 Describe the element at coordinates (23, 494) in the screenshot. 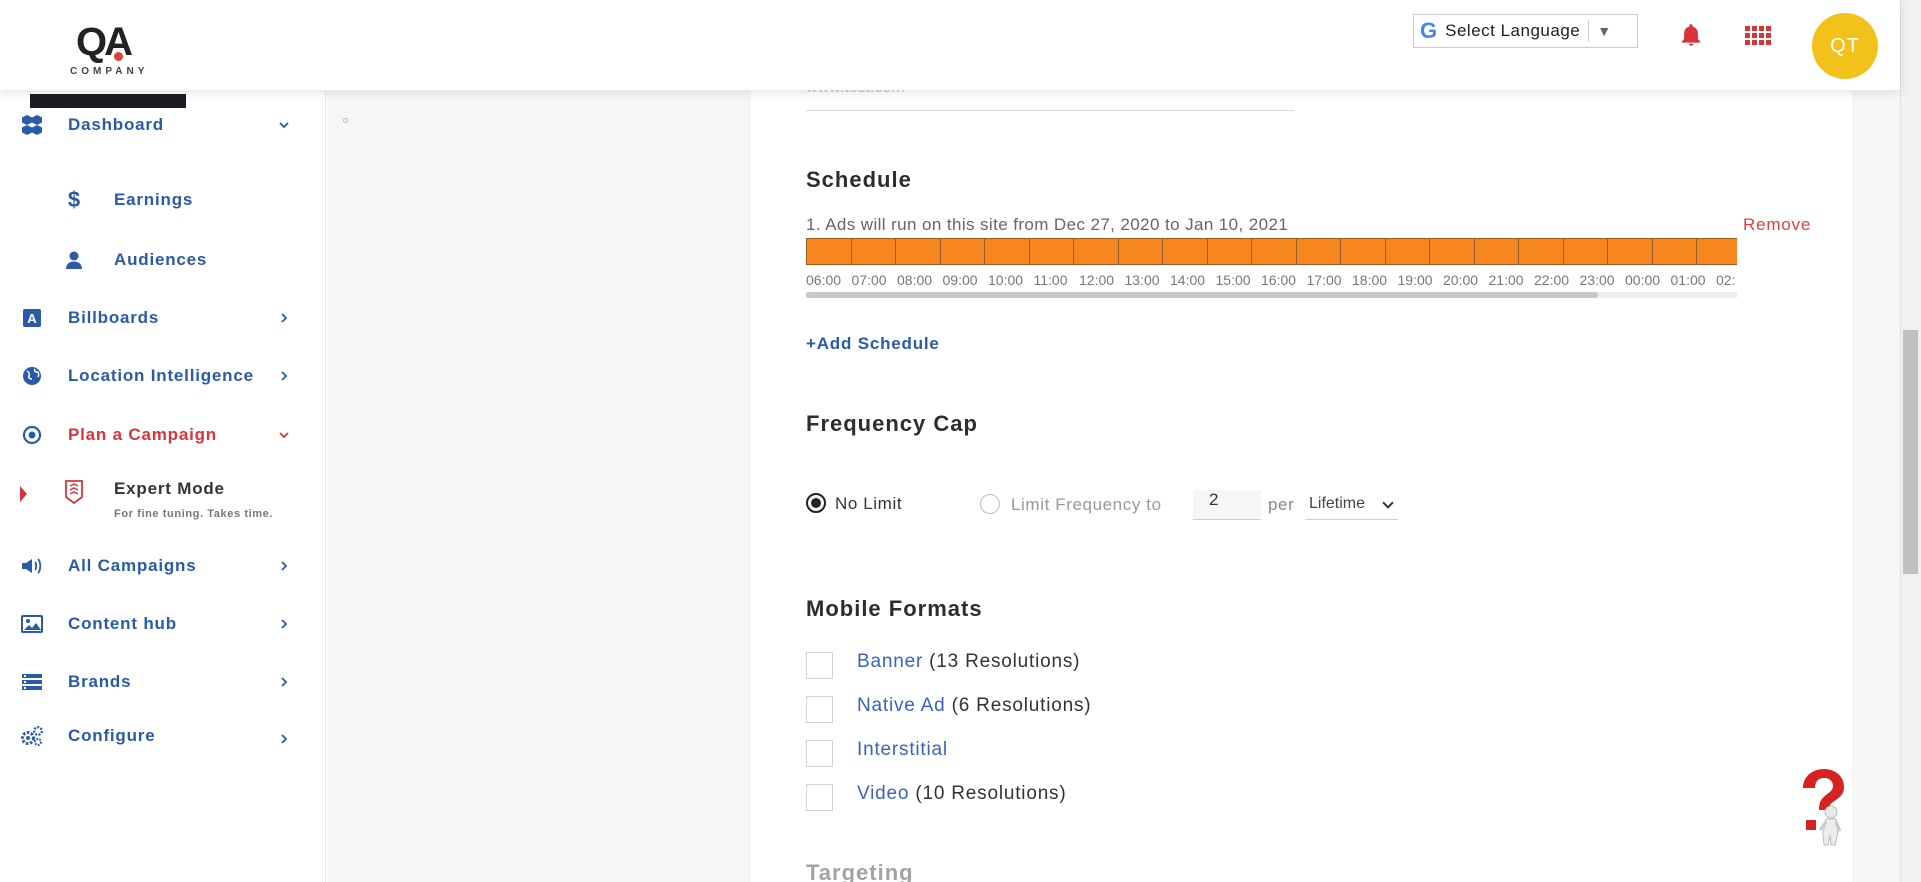

I see `active-indicator-arrow` at that location.